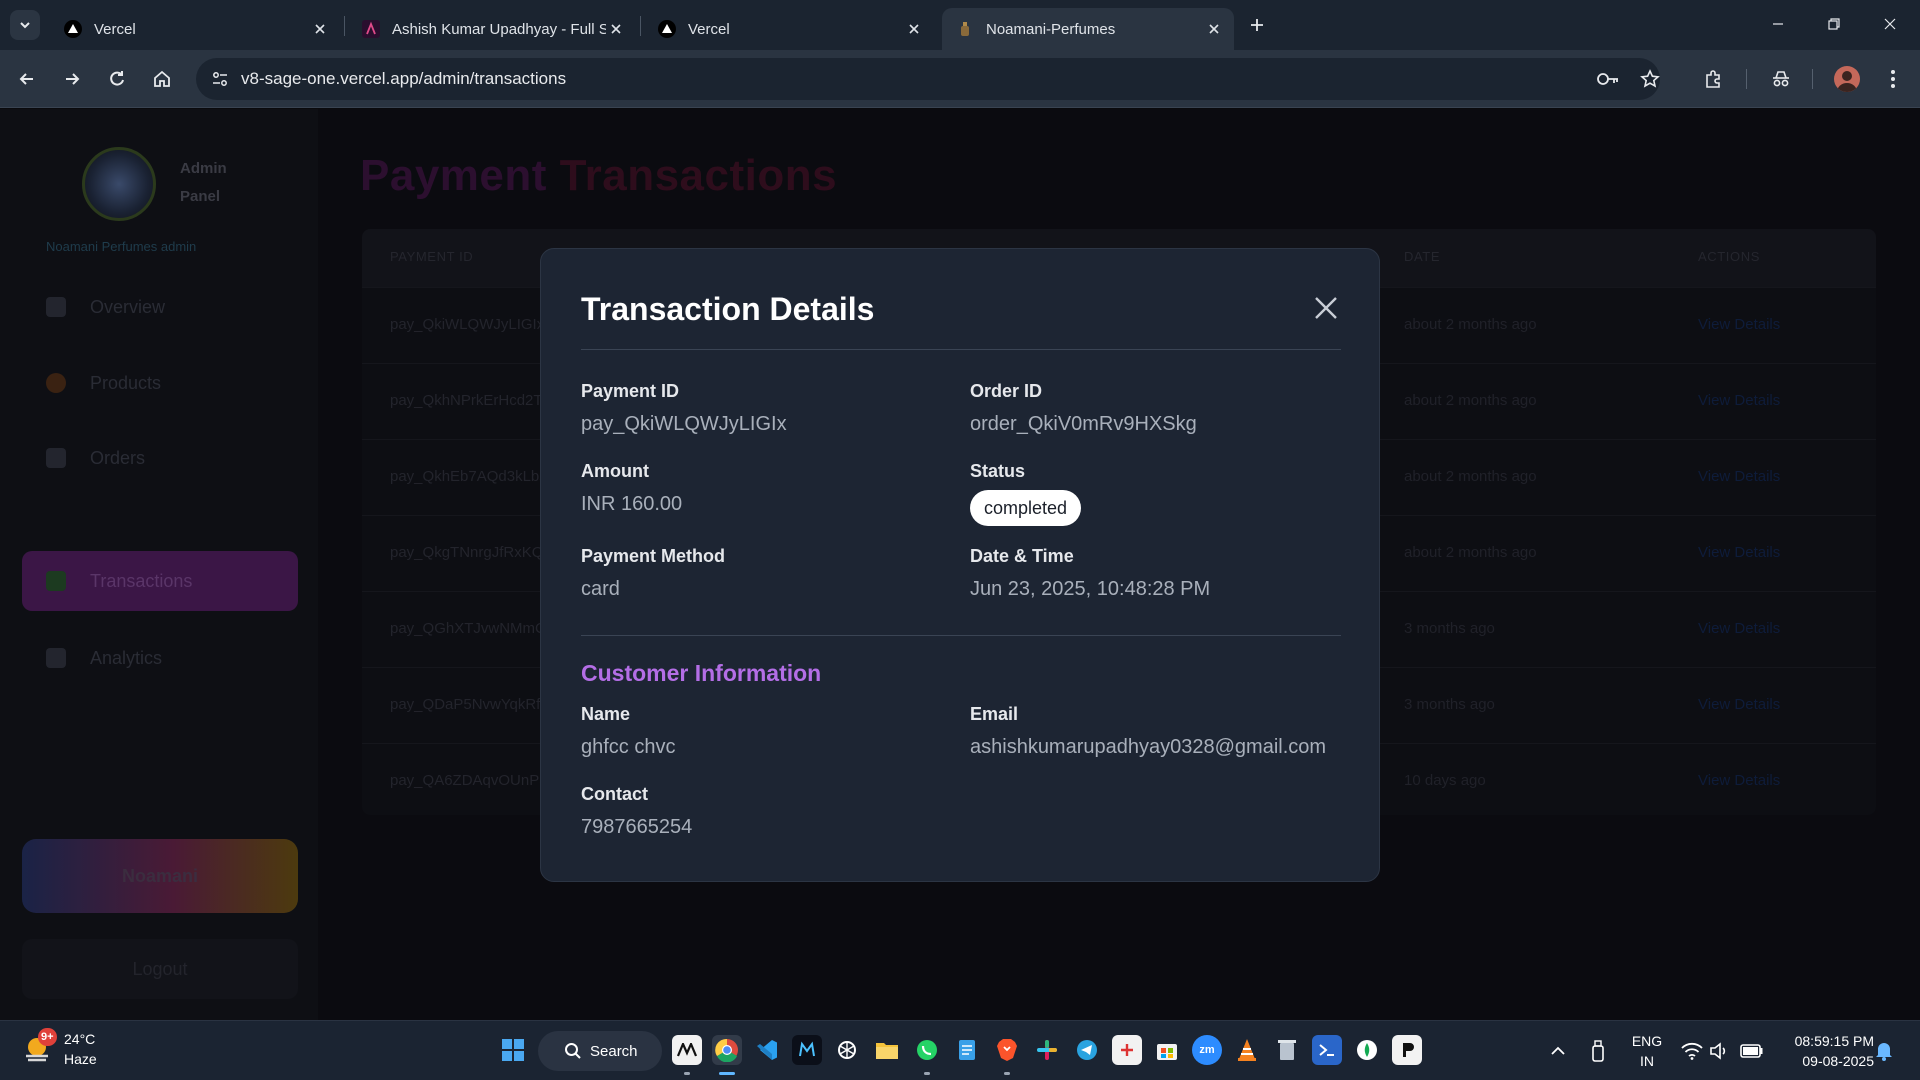  Describe the element at coordinates (468, 476) in the screenshot. I see `payment-id-cell: pay_QkhEb7AQd3kLbs` at that location.